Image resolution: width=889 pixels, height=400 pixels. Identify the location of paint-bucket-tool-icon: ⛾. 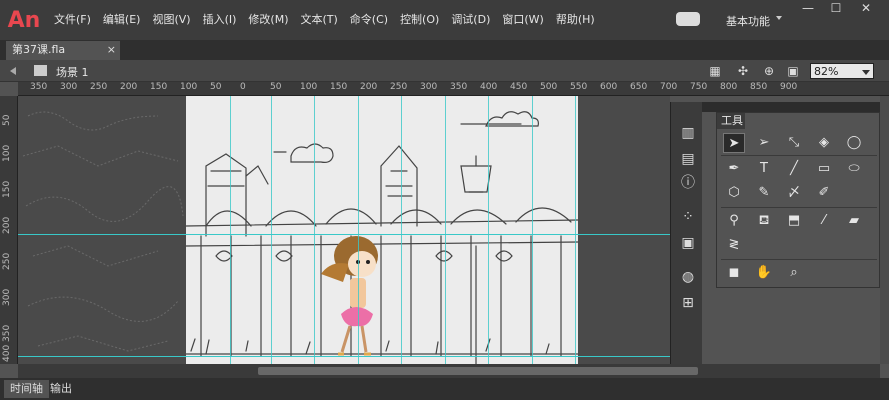
(764, 221).